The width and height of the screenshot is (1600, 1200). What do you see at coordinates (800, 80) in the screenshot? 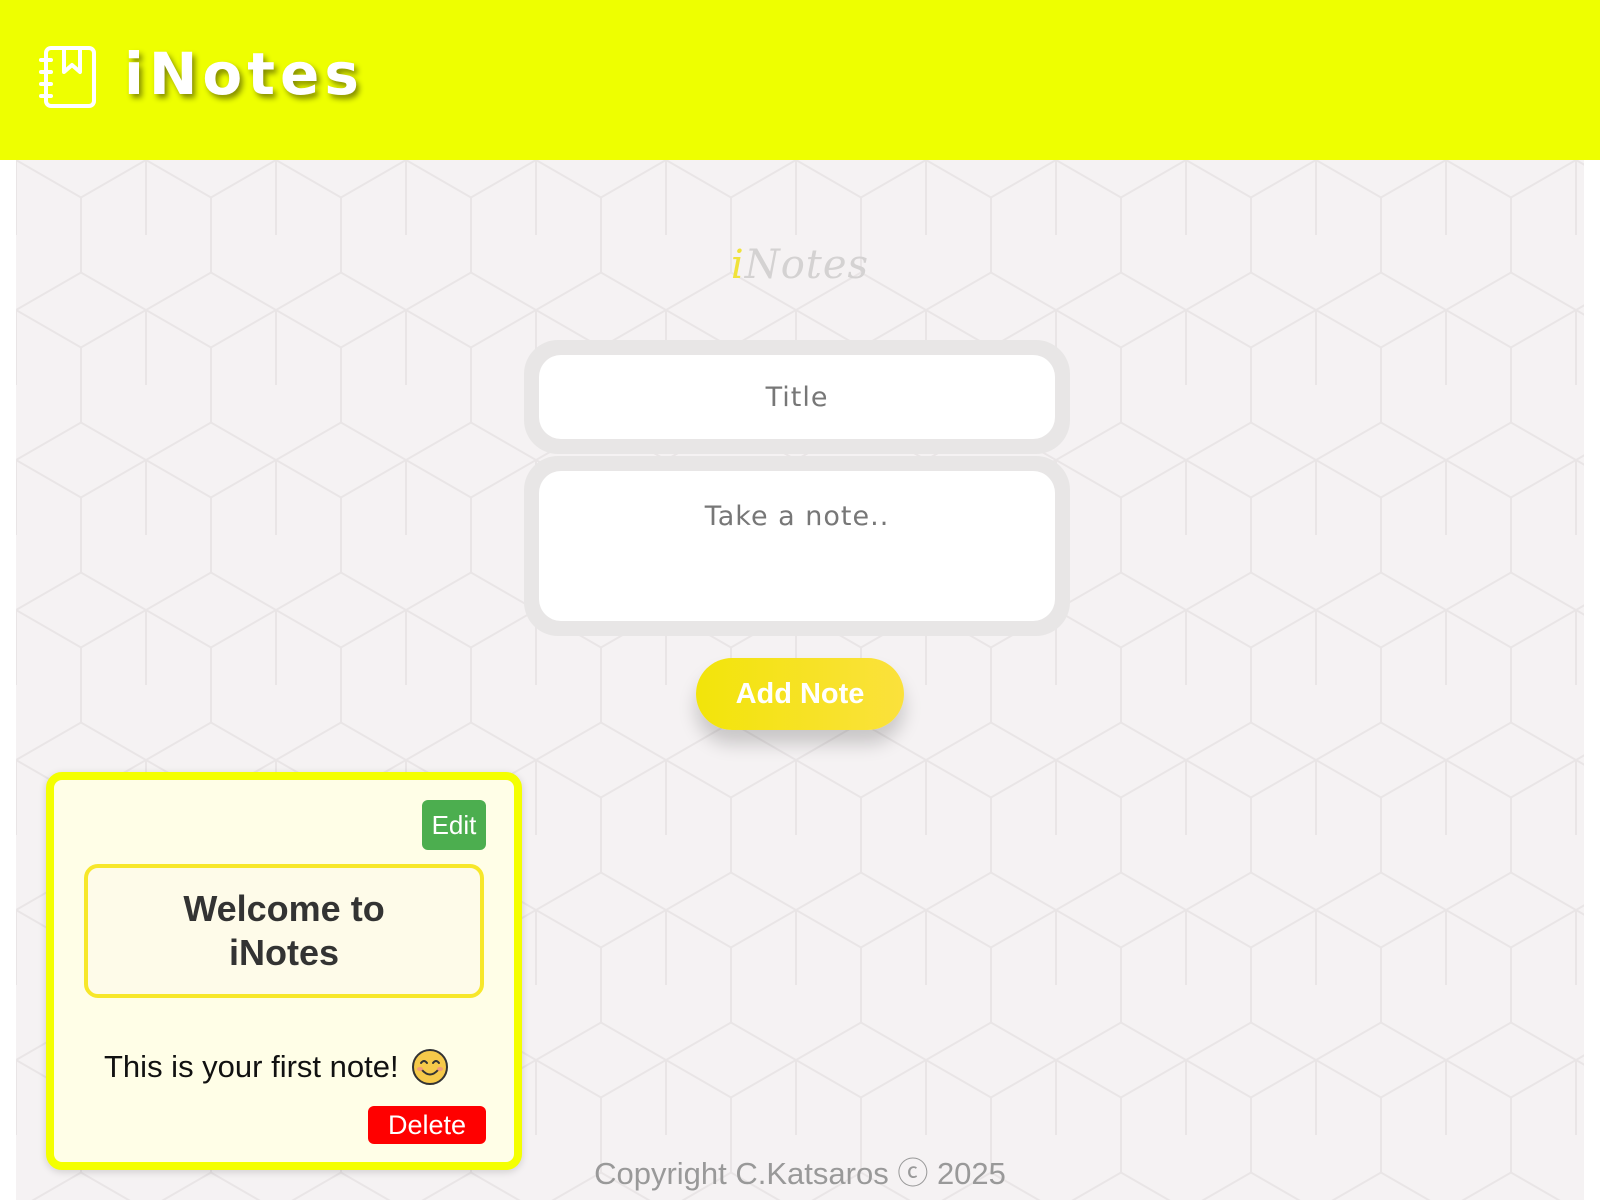
I see `app-header: iNotes` at bounding box center [800, 80].